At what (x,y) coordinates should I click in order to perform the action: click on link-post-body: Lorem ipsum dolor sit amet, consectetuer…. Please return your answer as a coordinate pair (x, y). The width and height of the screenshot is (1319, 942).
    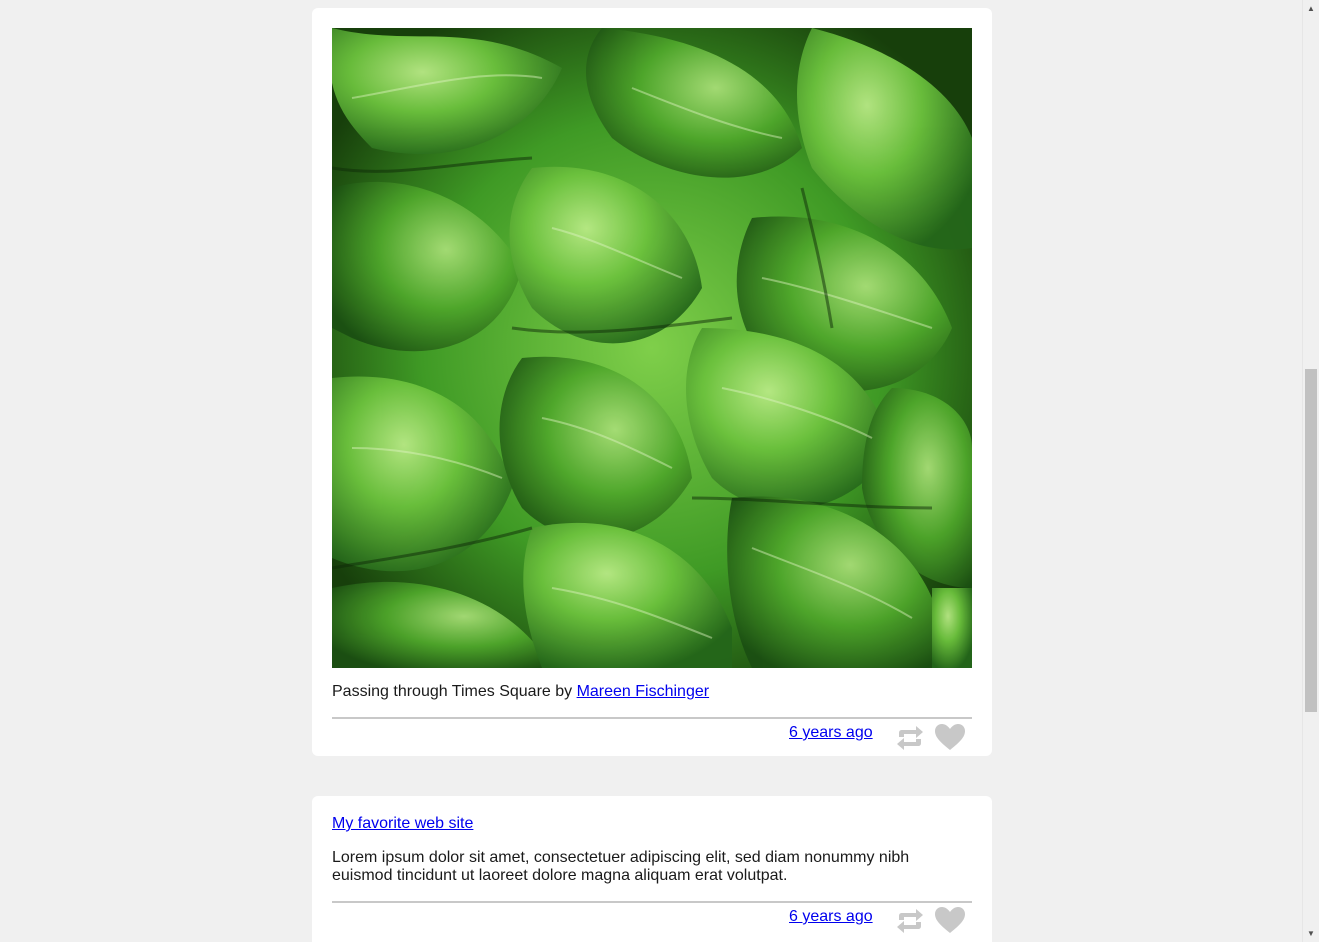
    Looking at the image, I should click on (621, 866).